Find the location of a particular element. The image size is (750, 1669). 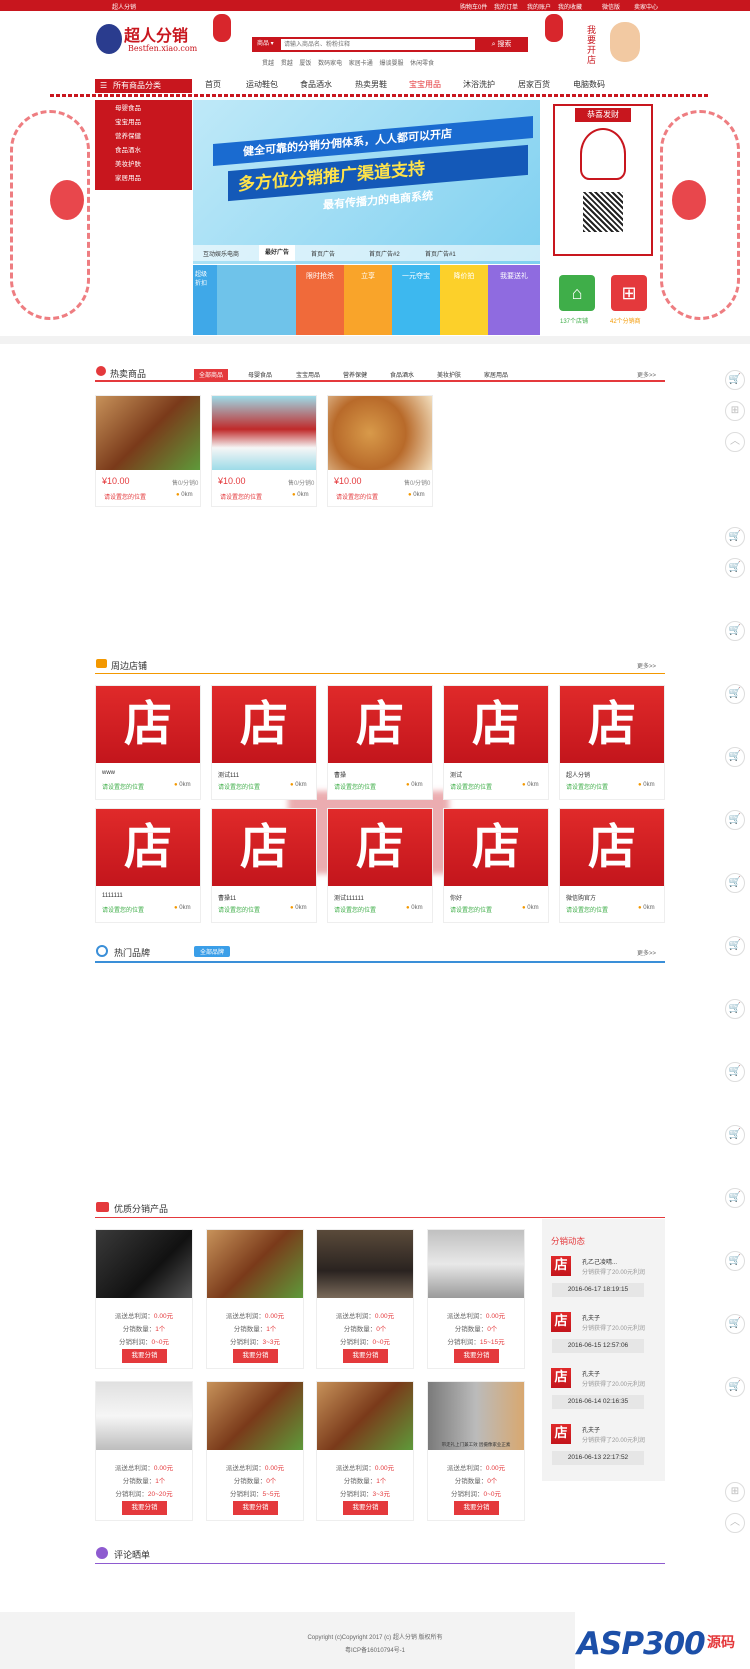

category-item: 食品酒水 is located at coordinates (143, 151).